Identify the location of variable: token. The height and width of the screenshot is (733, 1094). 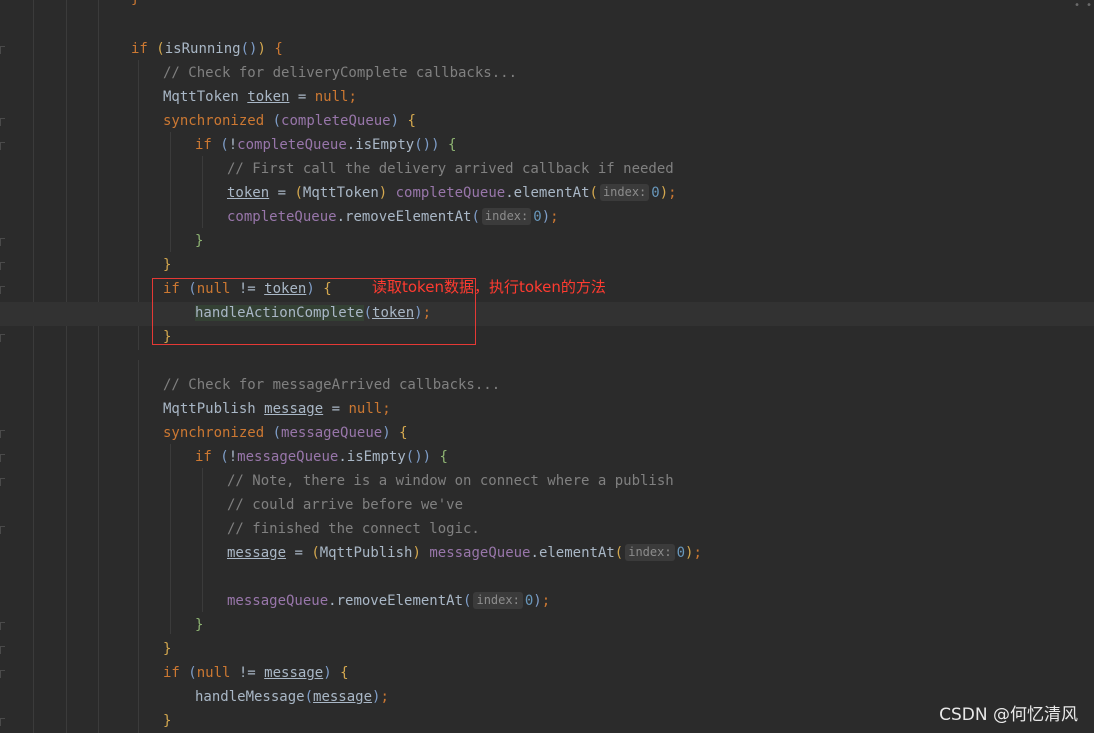
(268, 97).